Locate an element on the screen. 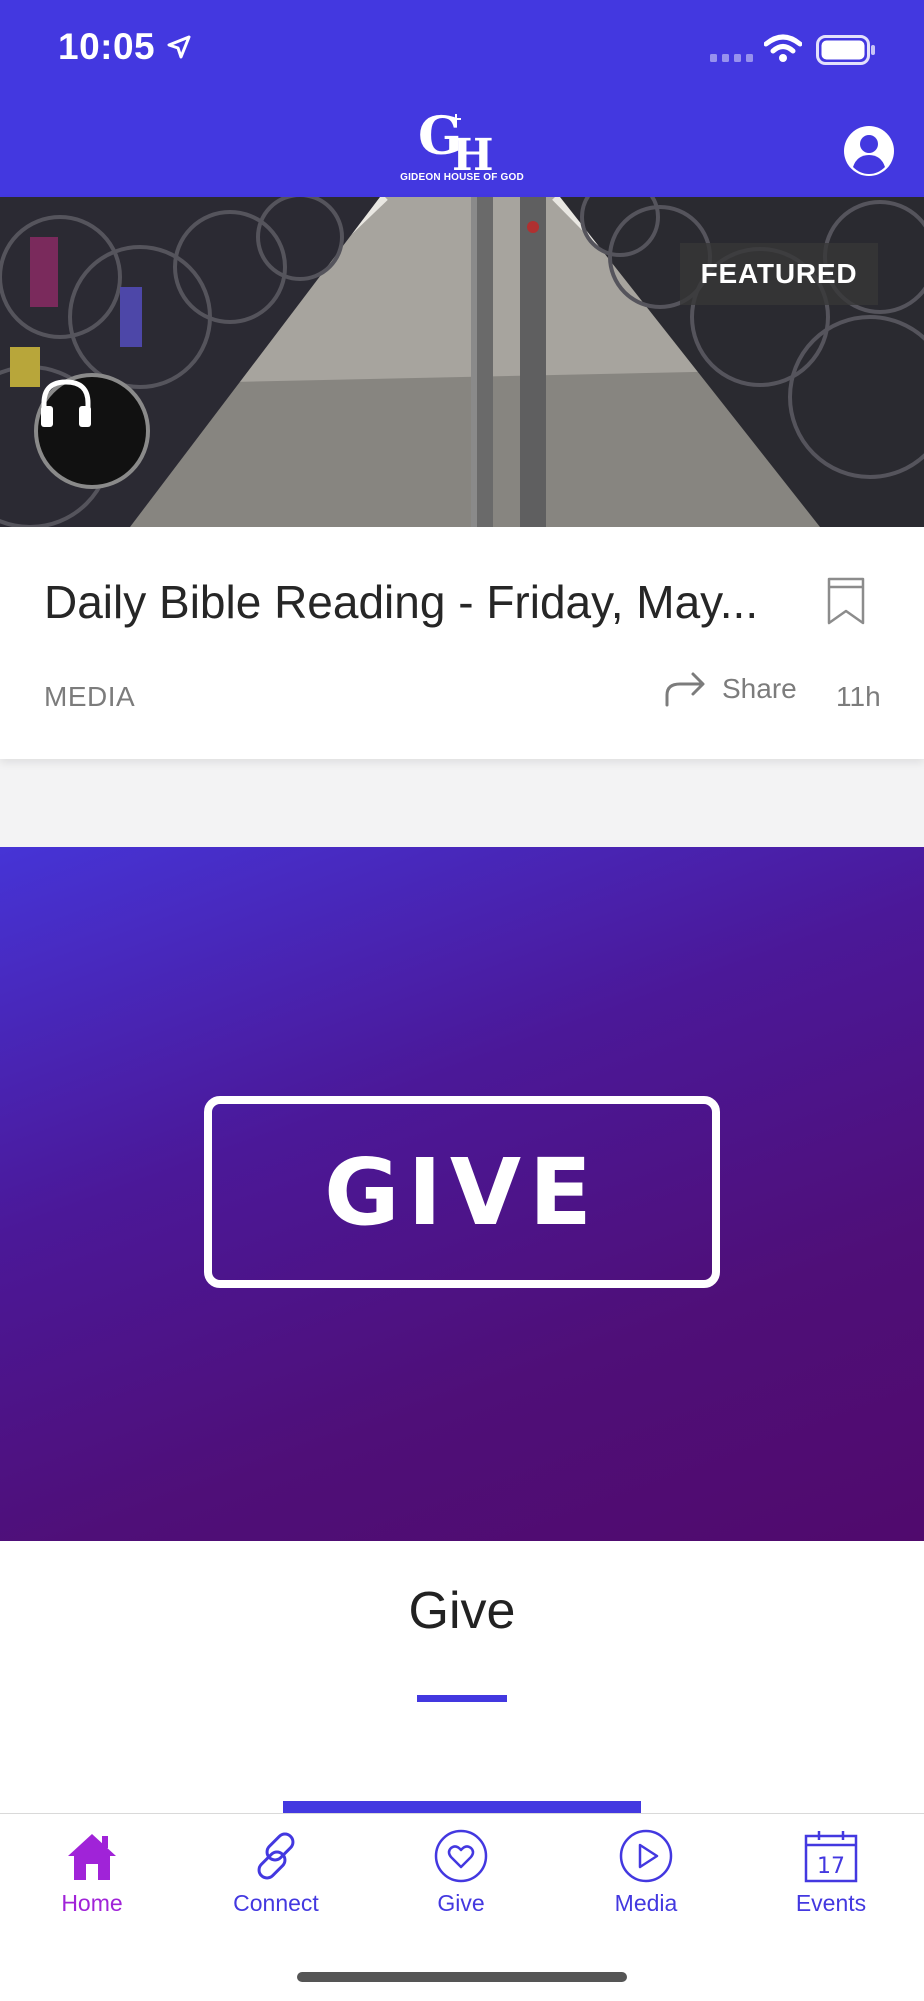 The width and height of the screenshot is (924, 2001). bookmark-button is located at coordinates (846, 603).